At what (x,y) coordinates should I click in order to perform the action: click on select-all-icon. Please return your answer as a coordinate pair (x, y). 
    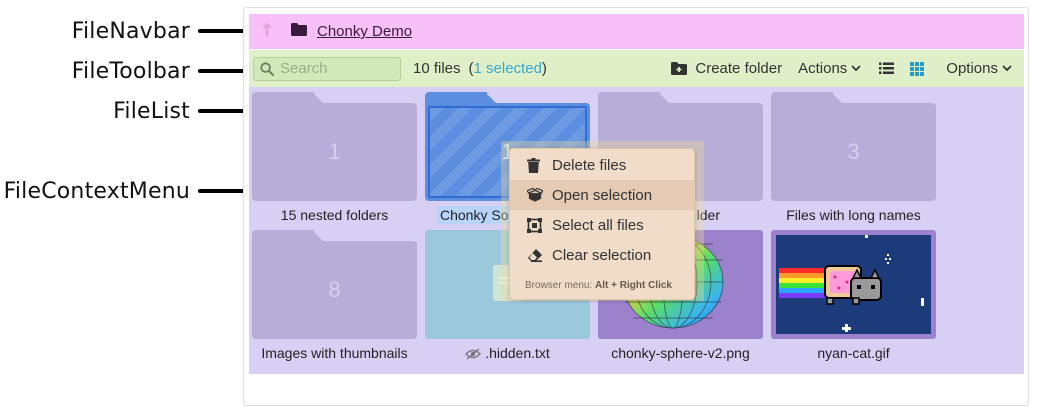
    Looking at the image, I should click on (535, 225).